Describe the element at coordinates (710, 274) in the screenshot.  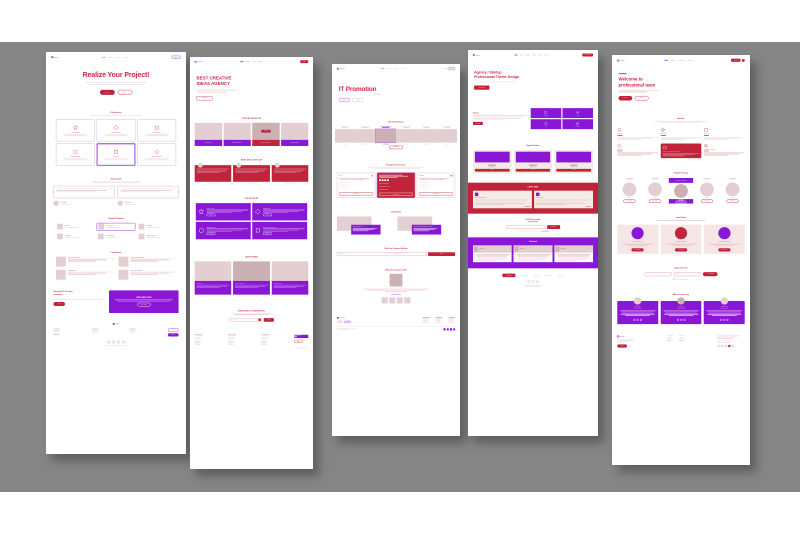
I see `subscribe-button: SUBSCRIBE` at that location.